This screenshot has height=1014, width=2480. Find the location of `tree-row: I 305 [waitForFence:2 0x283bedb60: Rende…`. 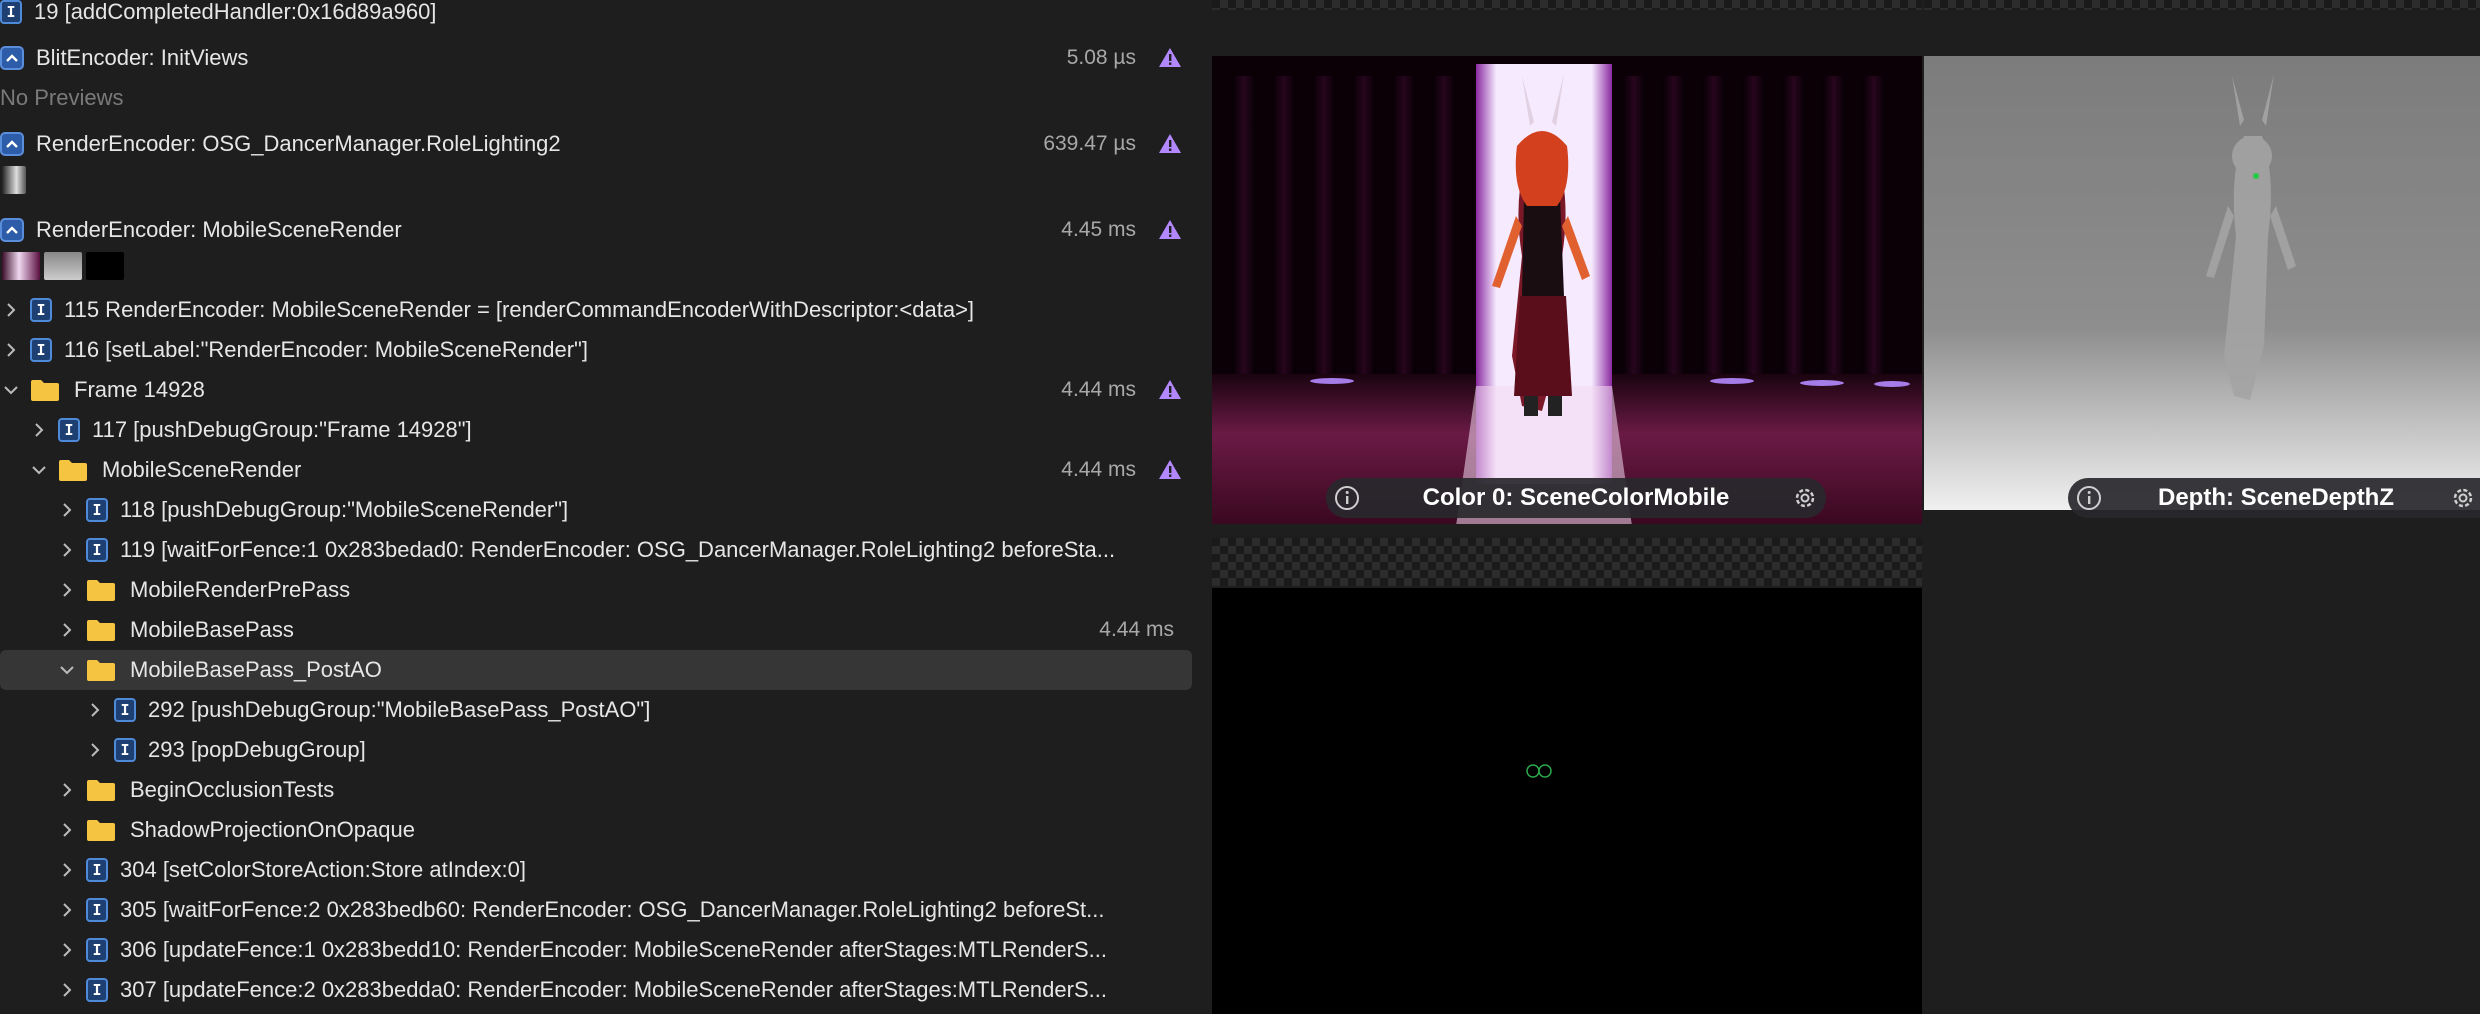

tree-row: I 305 [waitForFence:2 0x283bedb60: Rende… is located at coordinates (590, 910).